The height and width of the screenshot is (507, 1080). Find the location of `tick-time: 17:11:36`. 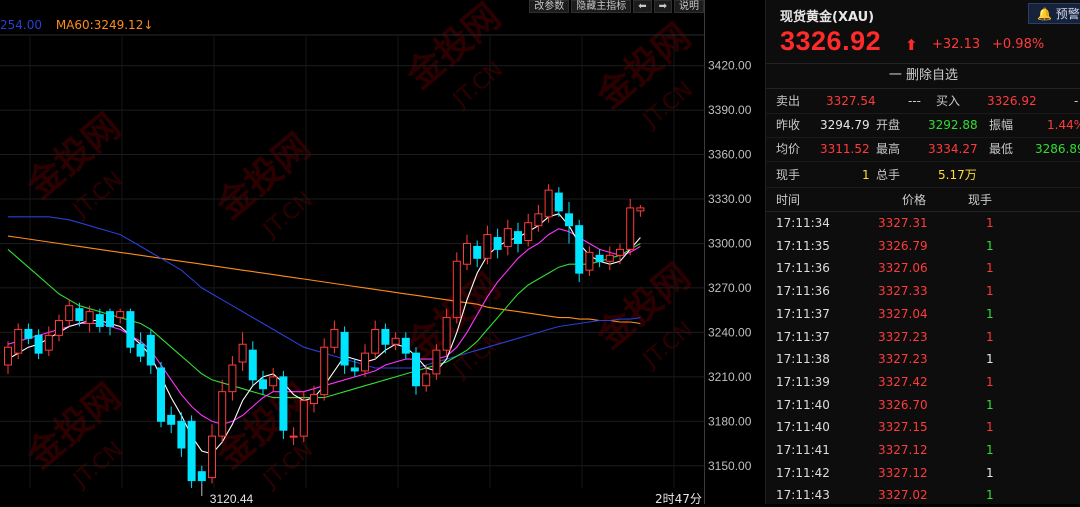

tick-time: 17:11:36 is located at coordinates (803, 268).